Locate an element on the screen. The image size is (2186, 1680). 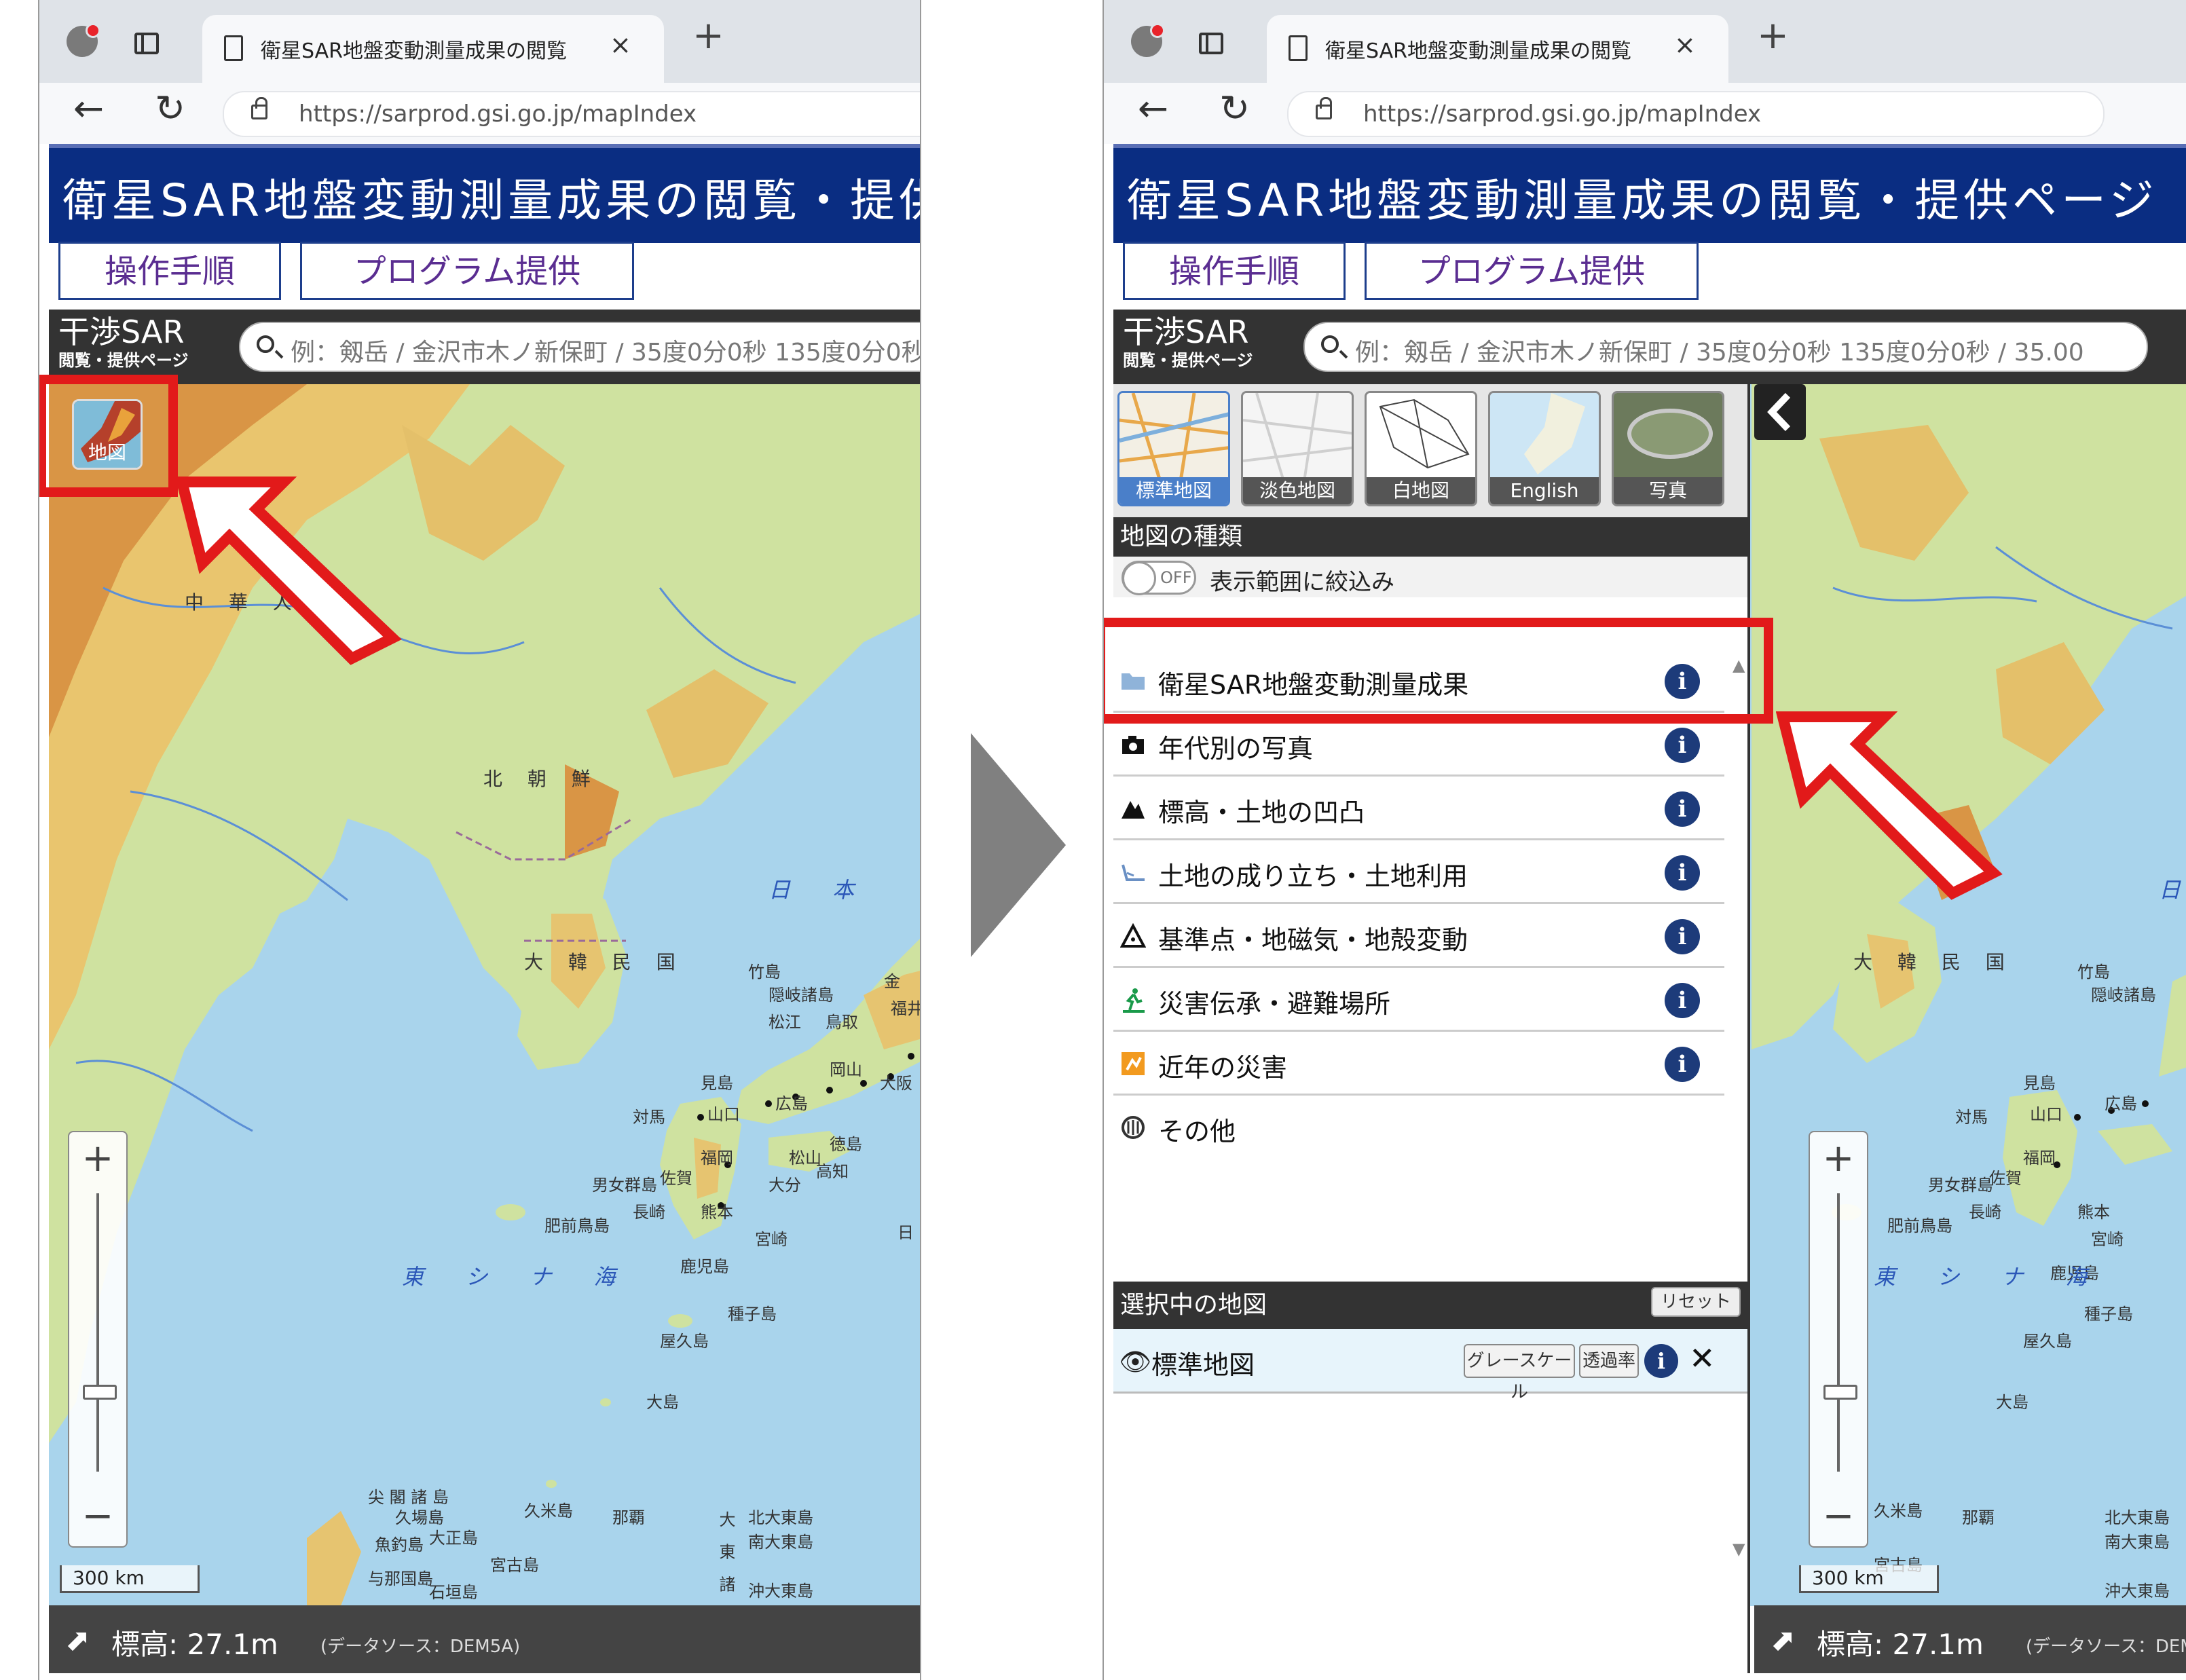
category-geodetic: 基準点・地磁気・地殻変動 i is located at coordinates (1418, 936).